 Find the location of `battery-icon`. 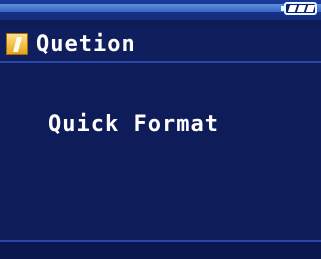

battery-icon is located at coordinates (299, 8).